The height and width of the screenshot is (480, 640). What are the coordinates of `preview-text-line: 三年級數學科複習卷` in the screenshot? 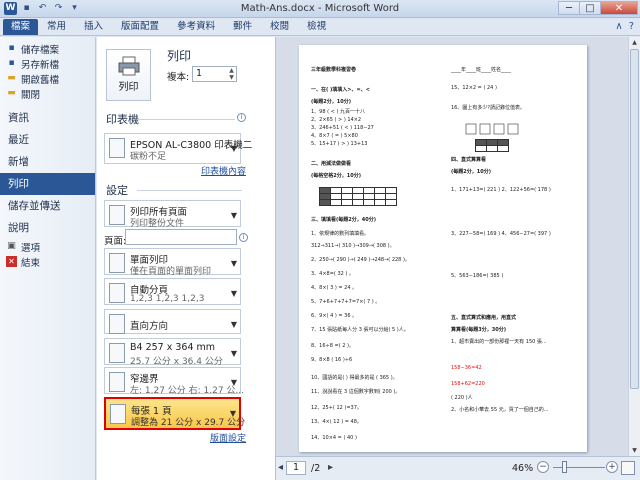 It's located at (334, 70).